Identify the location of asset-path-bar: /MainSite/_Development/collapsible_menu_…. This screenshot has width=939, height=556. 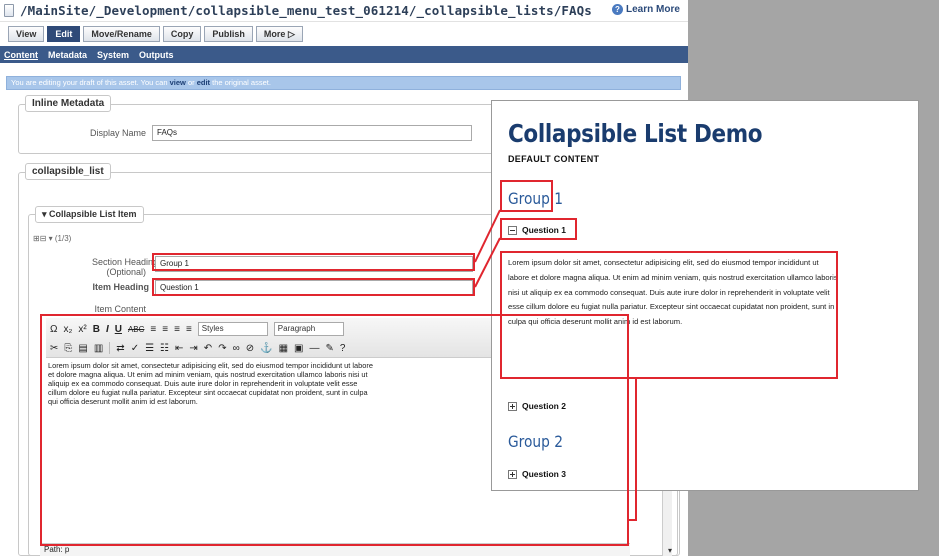
(344, 11).